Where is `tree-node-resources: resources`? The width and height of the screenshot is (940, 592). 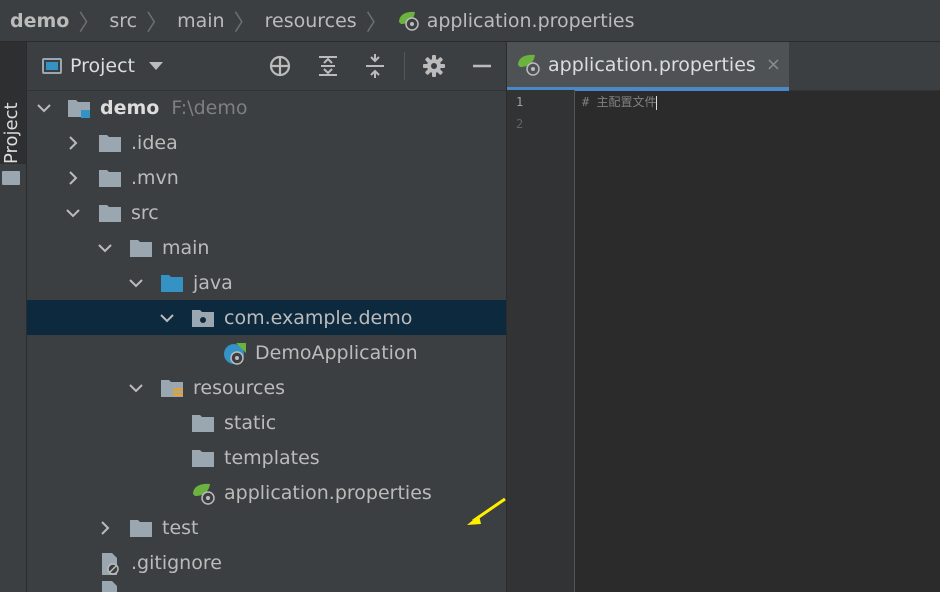
tree-node-resources: resources is located at coordinates (266, 387).